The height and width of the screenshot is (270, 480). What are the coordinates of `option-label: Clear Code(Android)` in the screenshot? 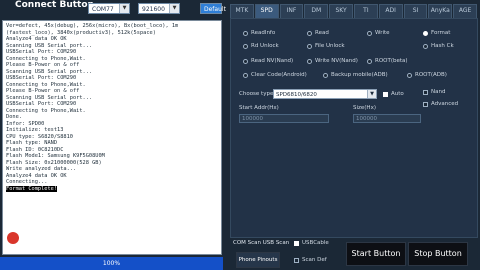 It's located at (279, 75).